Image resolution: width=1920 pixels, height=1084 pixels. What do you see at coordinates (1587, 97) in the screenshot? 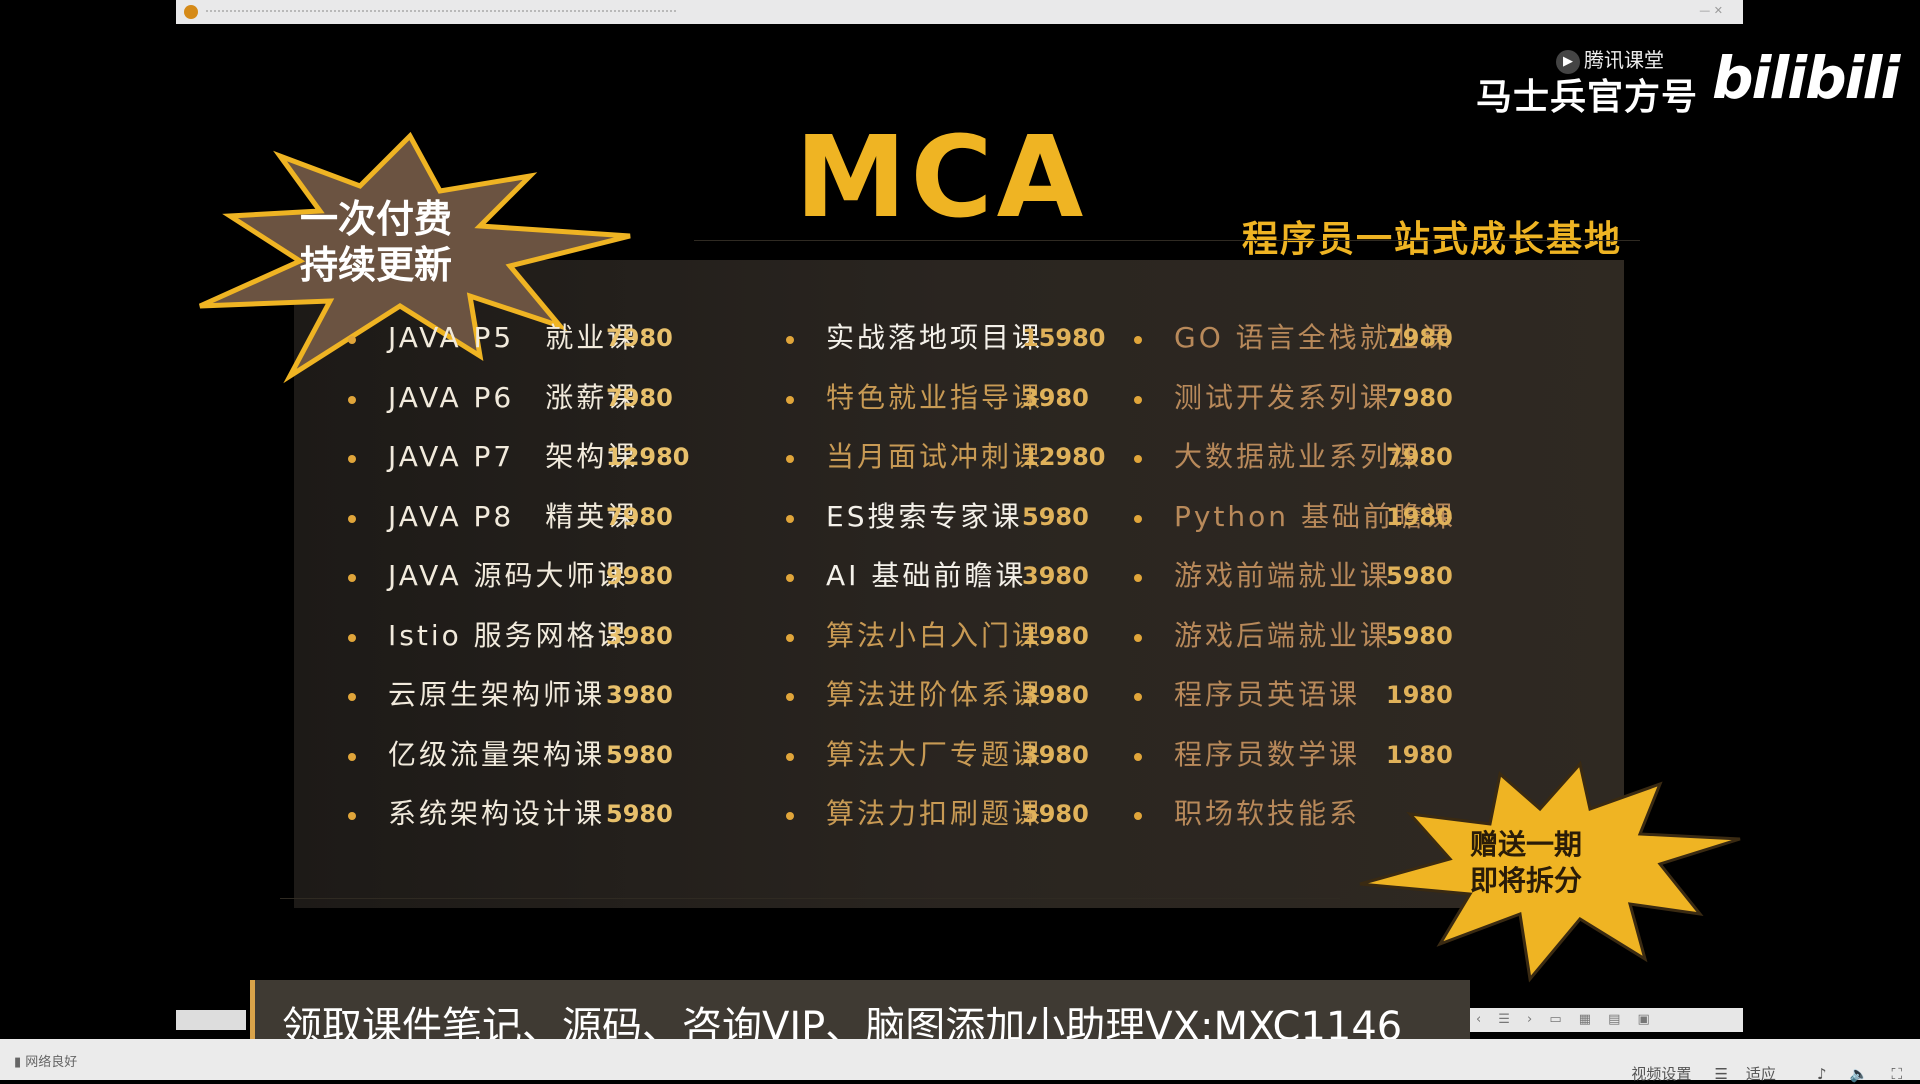
I see `official-account-label: 马士兵官方号` at bounding box center [1587, 97].